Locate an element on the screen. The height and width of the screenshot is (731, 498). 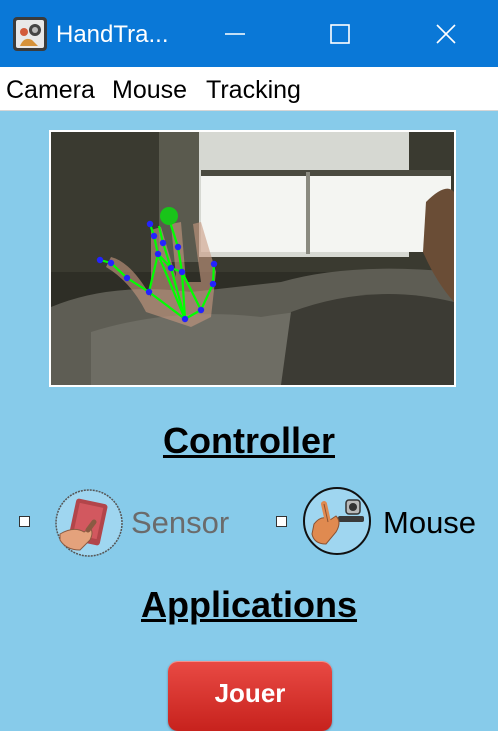
webcam-app-icon is located at coordinates (30, 34).